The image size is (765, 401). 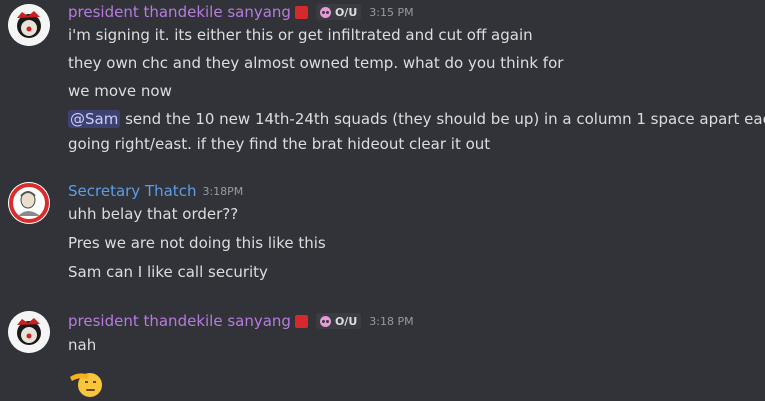 I want to click on saluting-face-emoji-icon, so click(x=87, y=383).